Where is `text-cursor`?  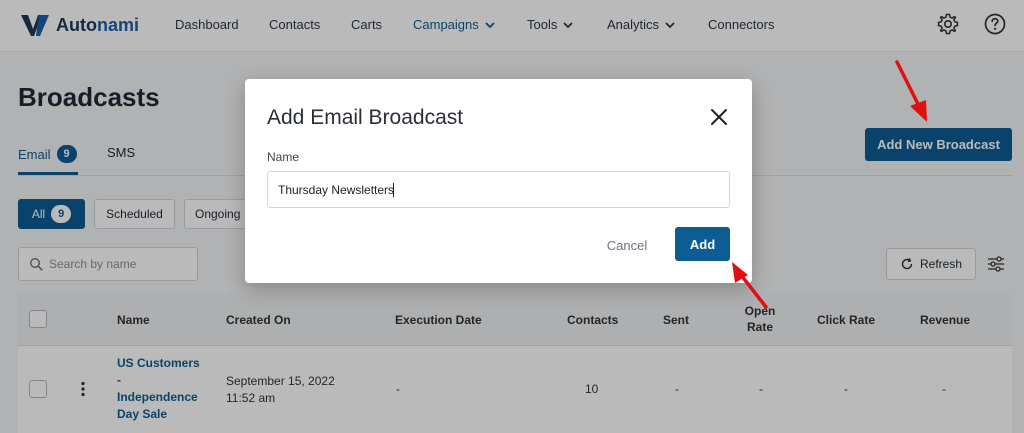 text-cursor is located at coordinates (393, 190).